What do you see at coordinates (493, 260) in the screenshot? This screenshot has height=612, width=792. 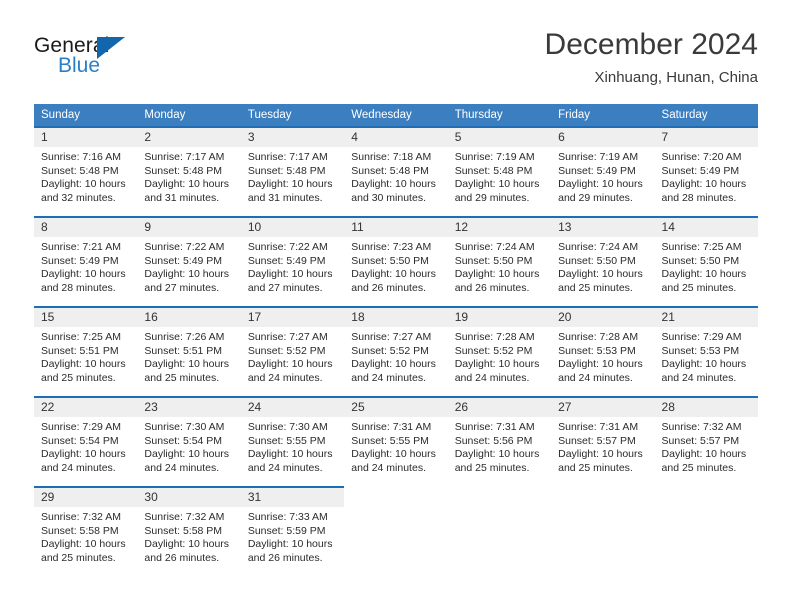 I see `sunset-text: Sunset: 5:50 PM` at bounding box center [493, 260].